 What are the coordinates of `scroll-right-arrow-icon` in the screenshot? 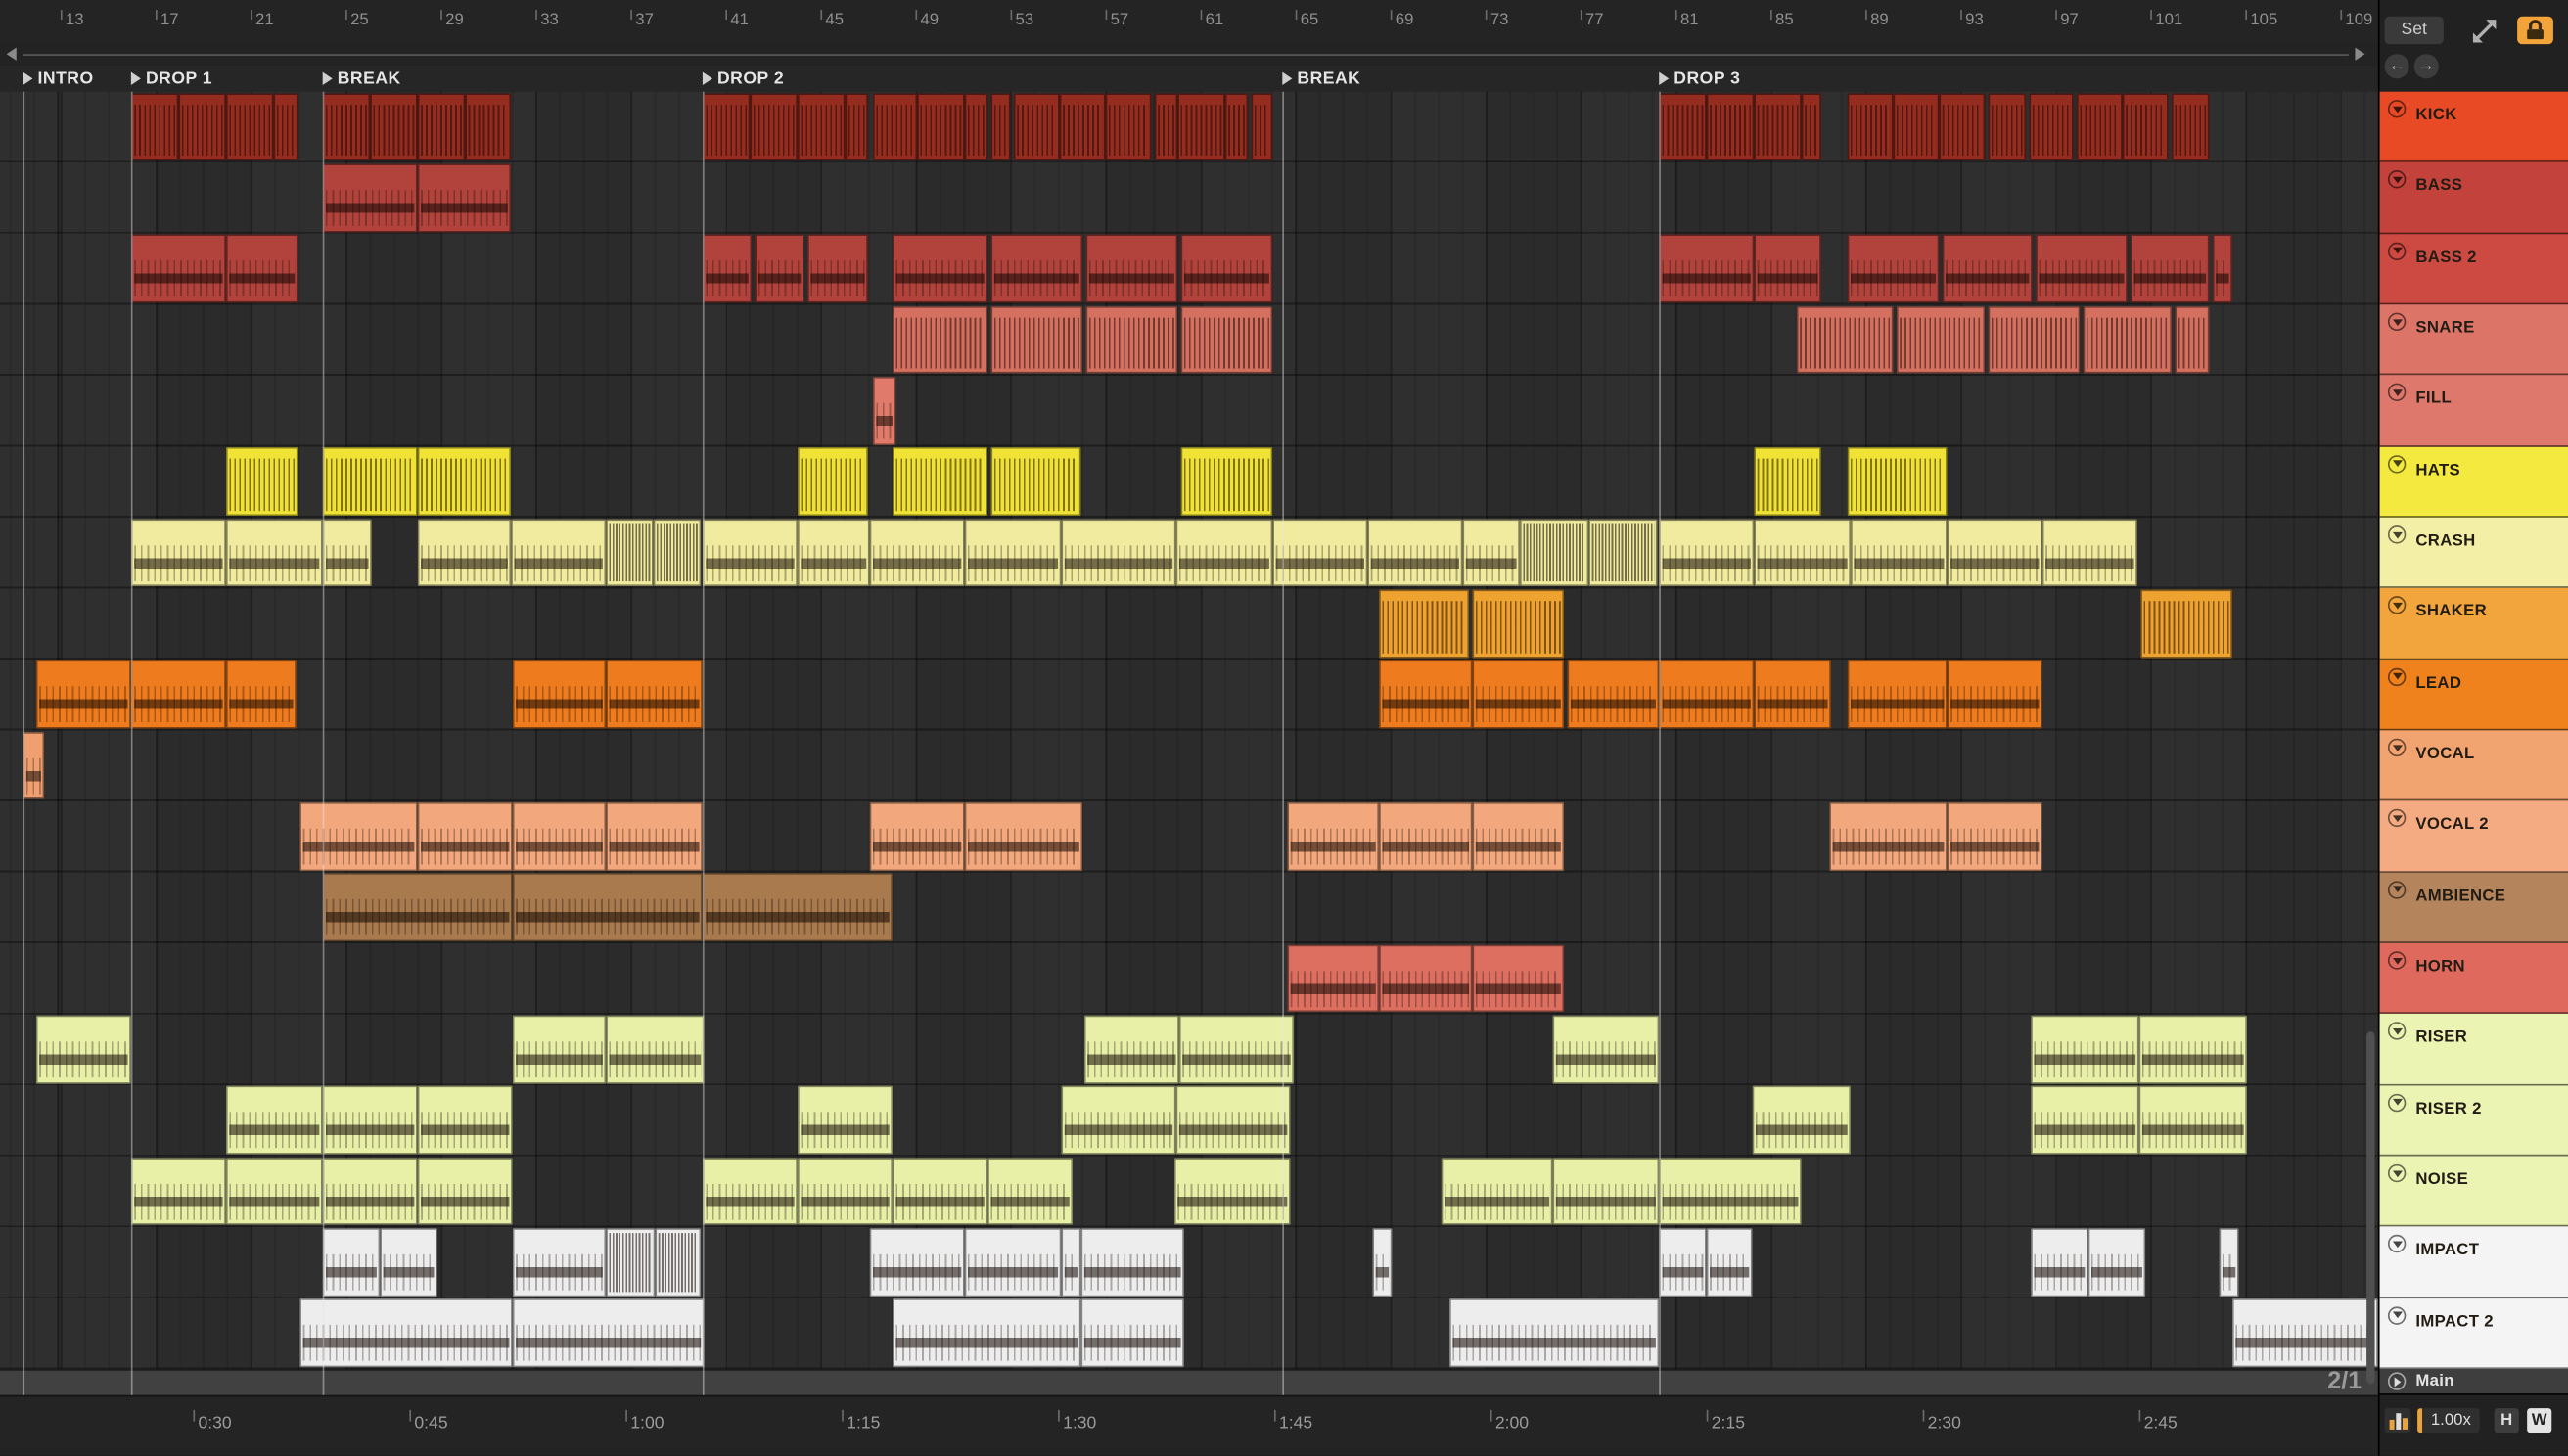 It's located at (2360, 54).